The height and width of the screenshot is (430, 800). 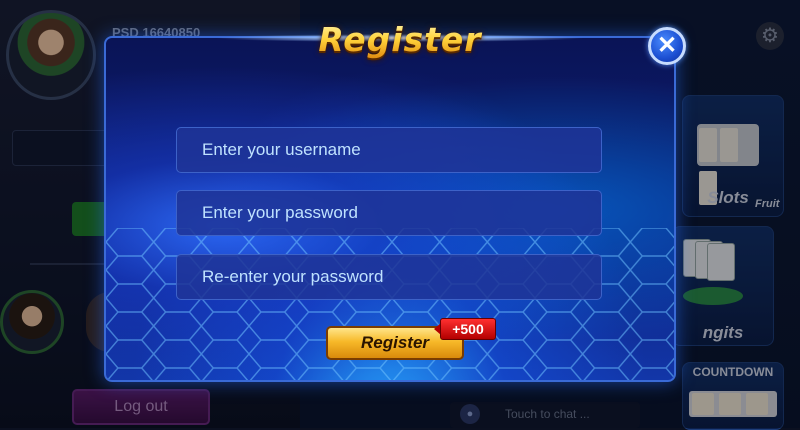 What do you see at coordinates (733, 372) in the screenshot?
I see `countdown-title: COUNTDOWN` at bounding box center [733, 372].